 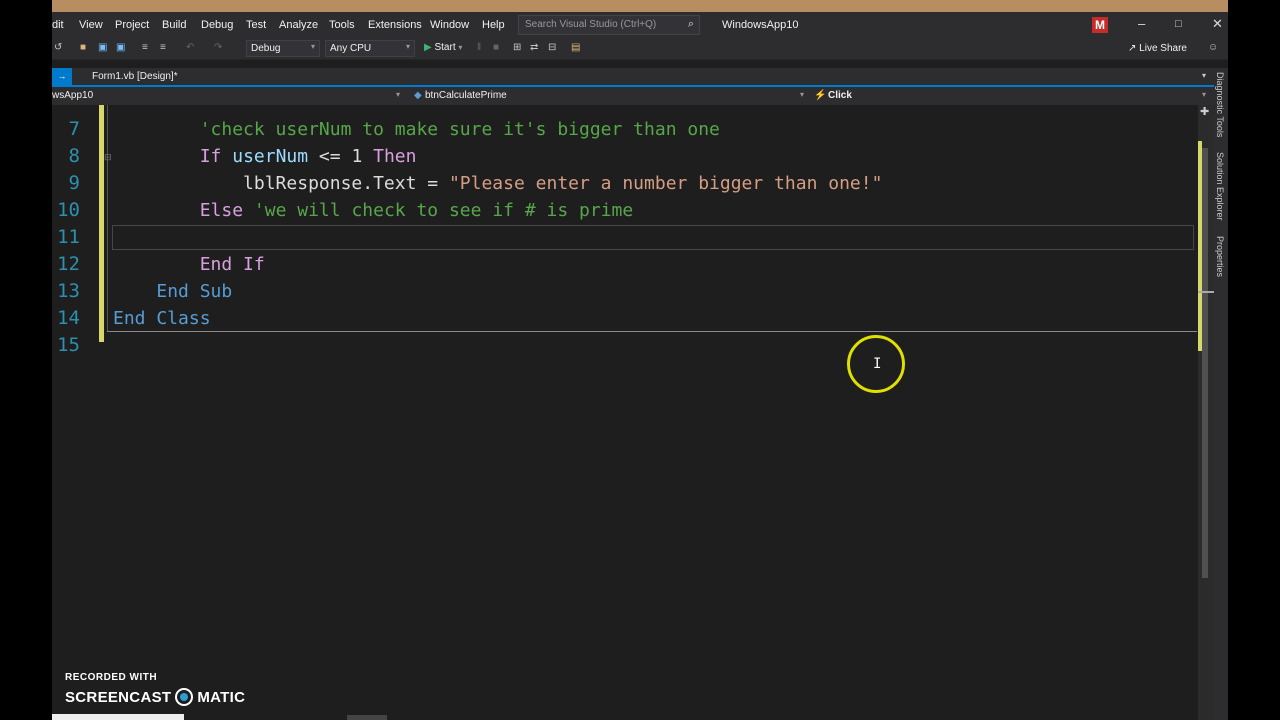 I want to click on watermark-brand-left: SCREENCAST, so click(x=118, y=697).